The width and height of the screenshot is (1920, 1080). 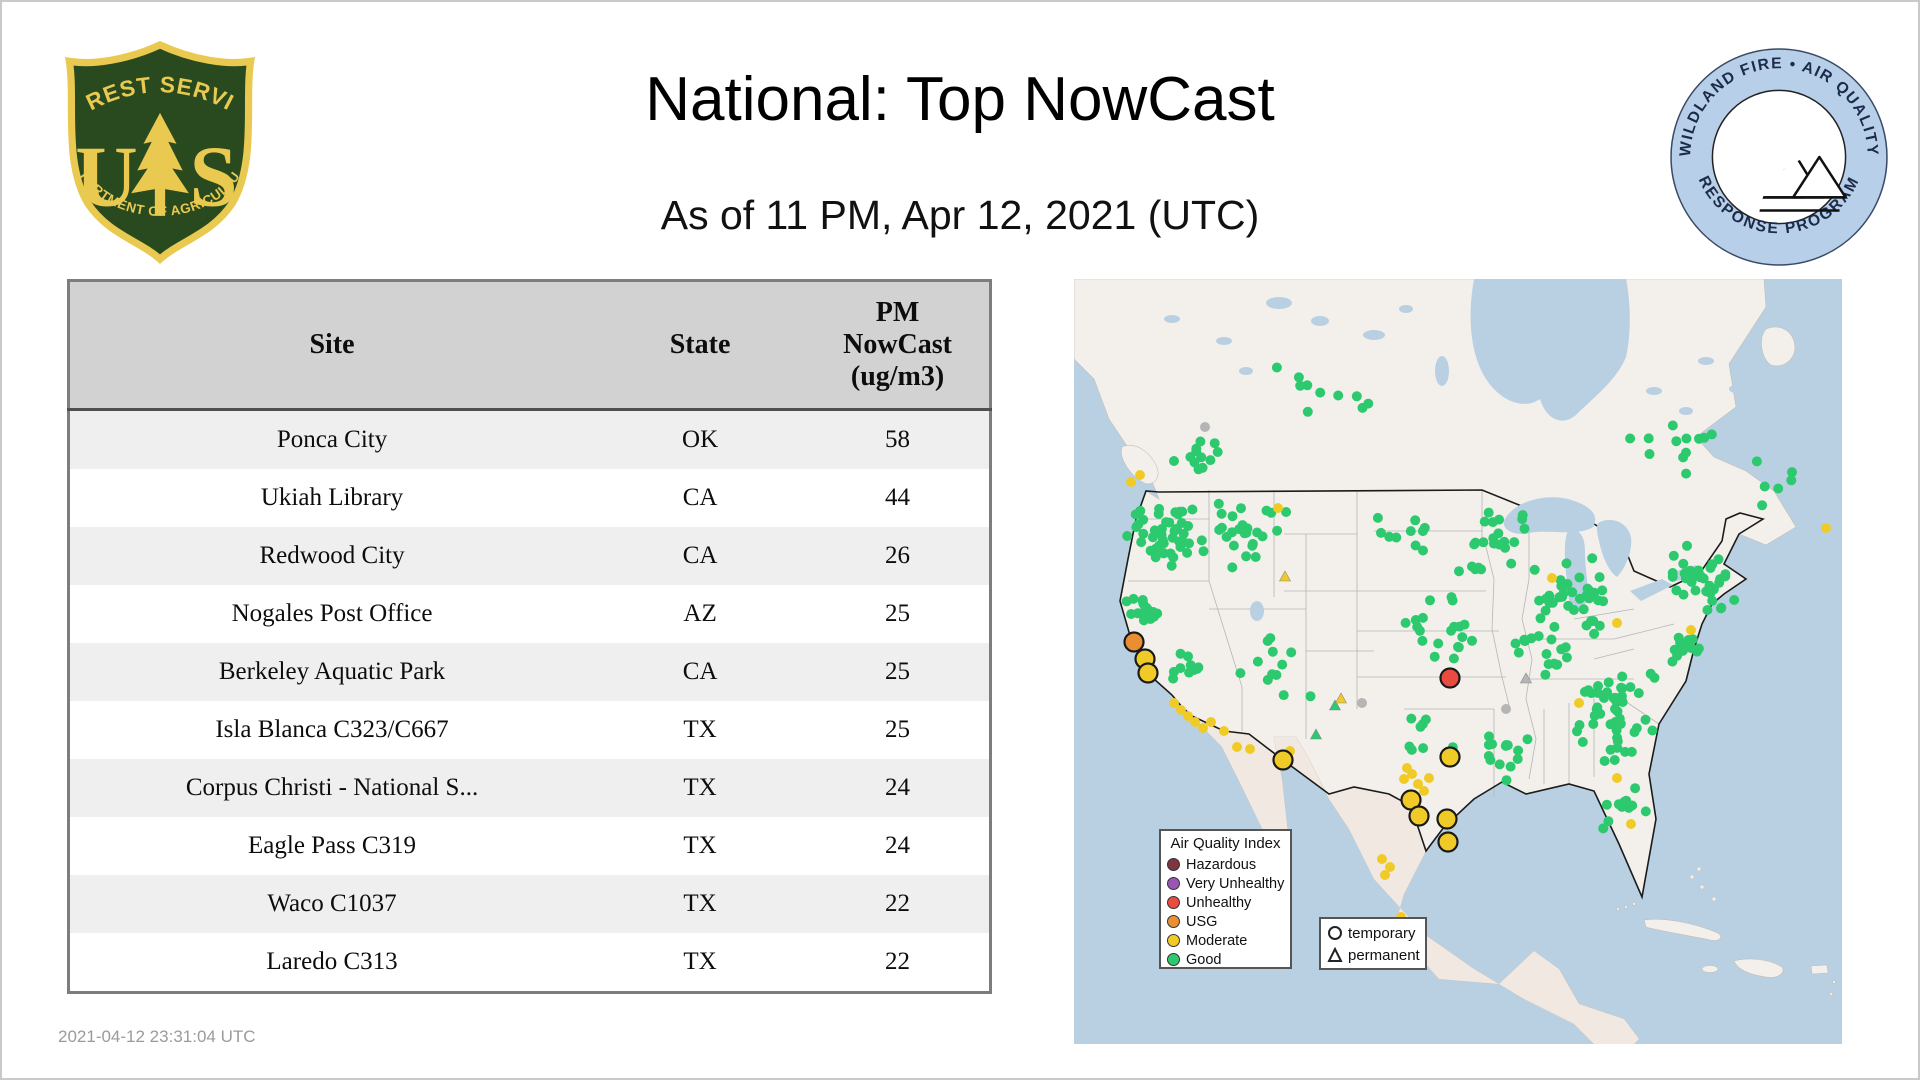 What do you see at coordinates (529, 614) in the screenshot?
I see `table-row: Nogales Post Office AZ 25` at bounding box center [529, 614].